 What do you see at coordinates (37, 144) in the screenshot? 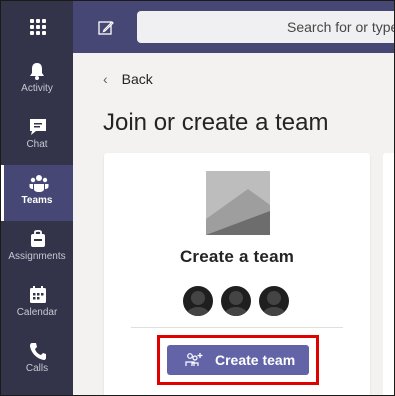
I see `rail-item-label: Chat` at bounding box center [37, 144].